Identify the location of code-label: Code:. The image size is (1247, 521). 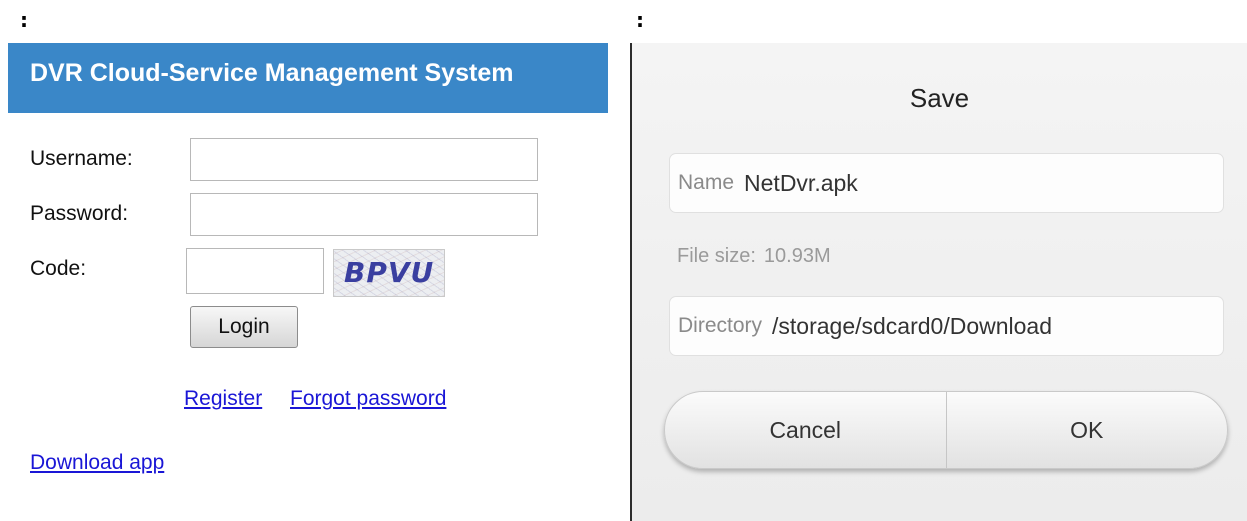
(58, 268).